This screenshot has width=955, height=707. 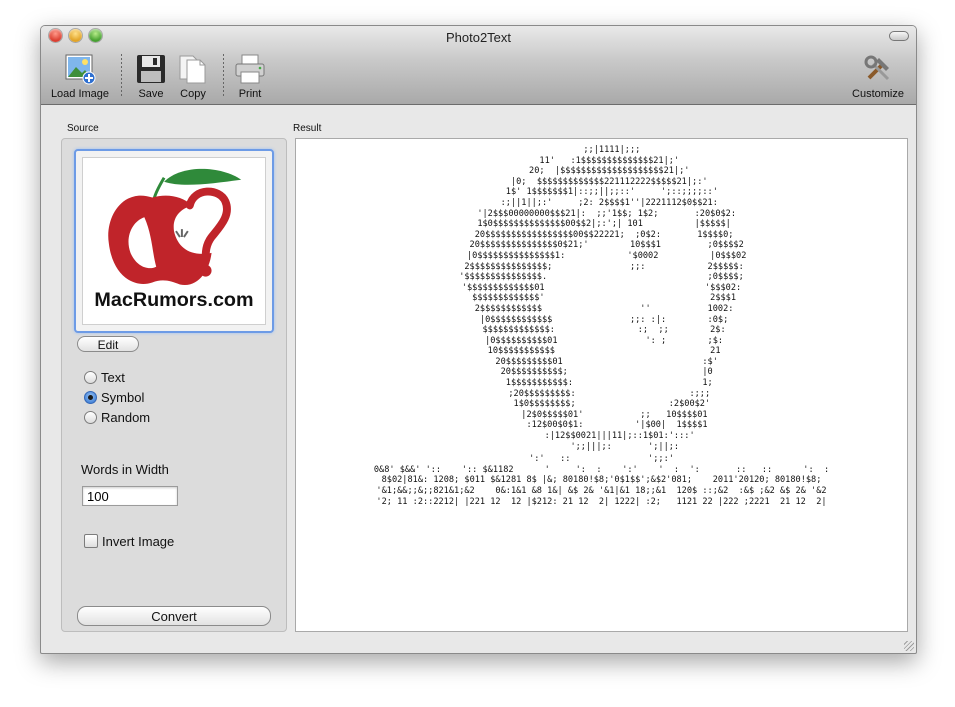 I want to click on ascii-line: '$$$$$$$$$$$$$$$. ;0$$$$;, so click(x=601, y=277).